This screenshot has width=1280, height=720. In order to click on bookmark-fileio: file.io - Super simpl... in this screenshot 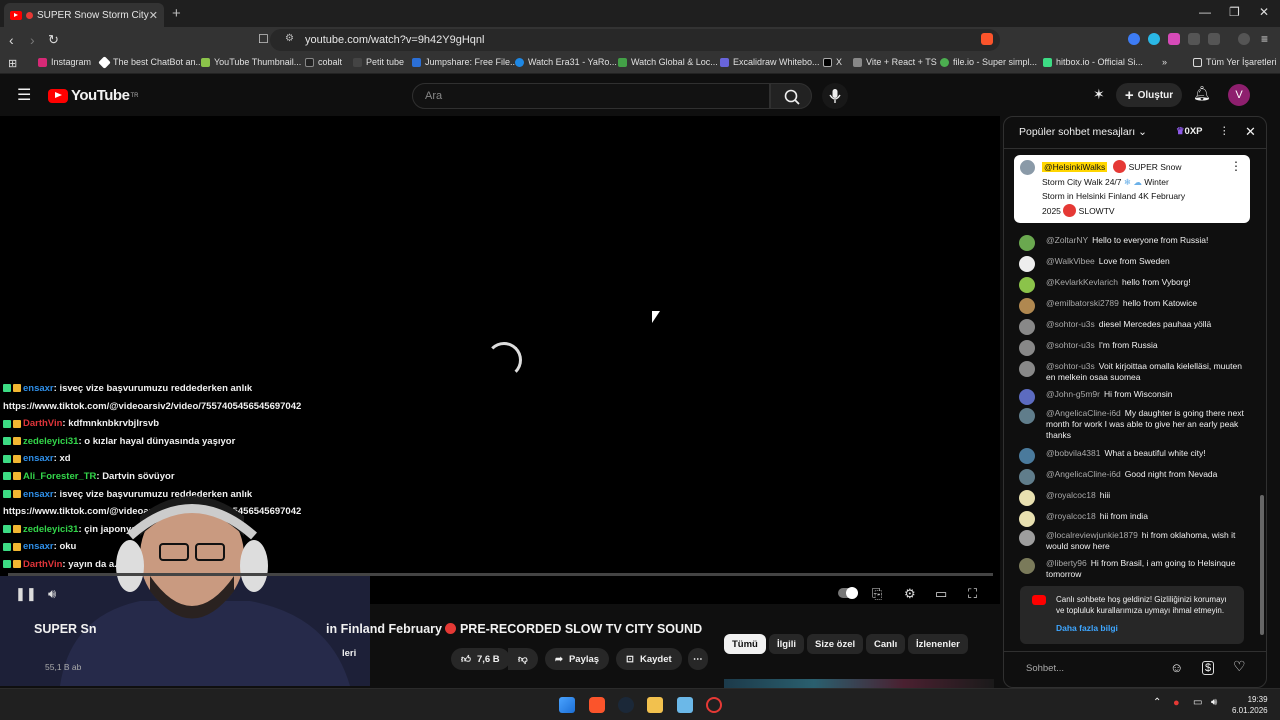, I will do `click(988, 62)`.